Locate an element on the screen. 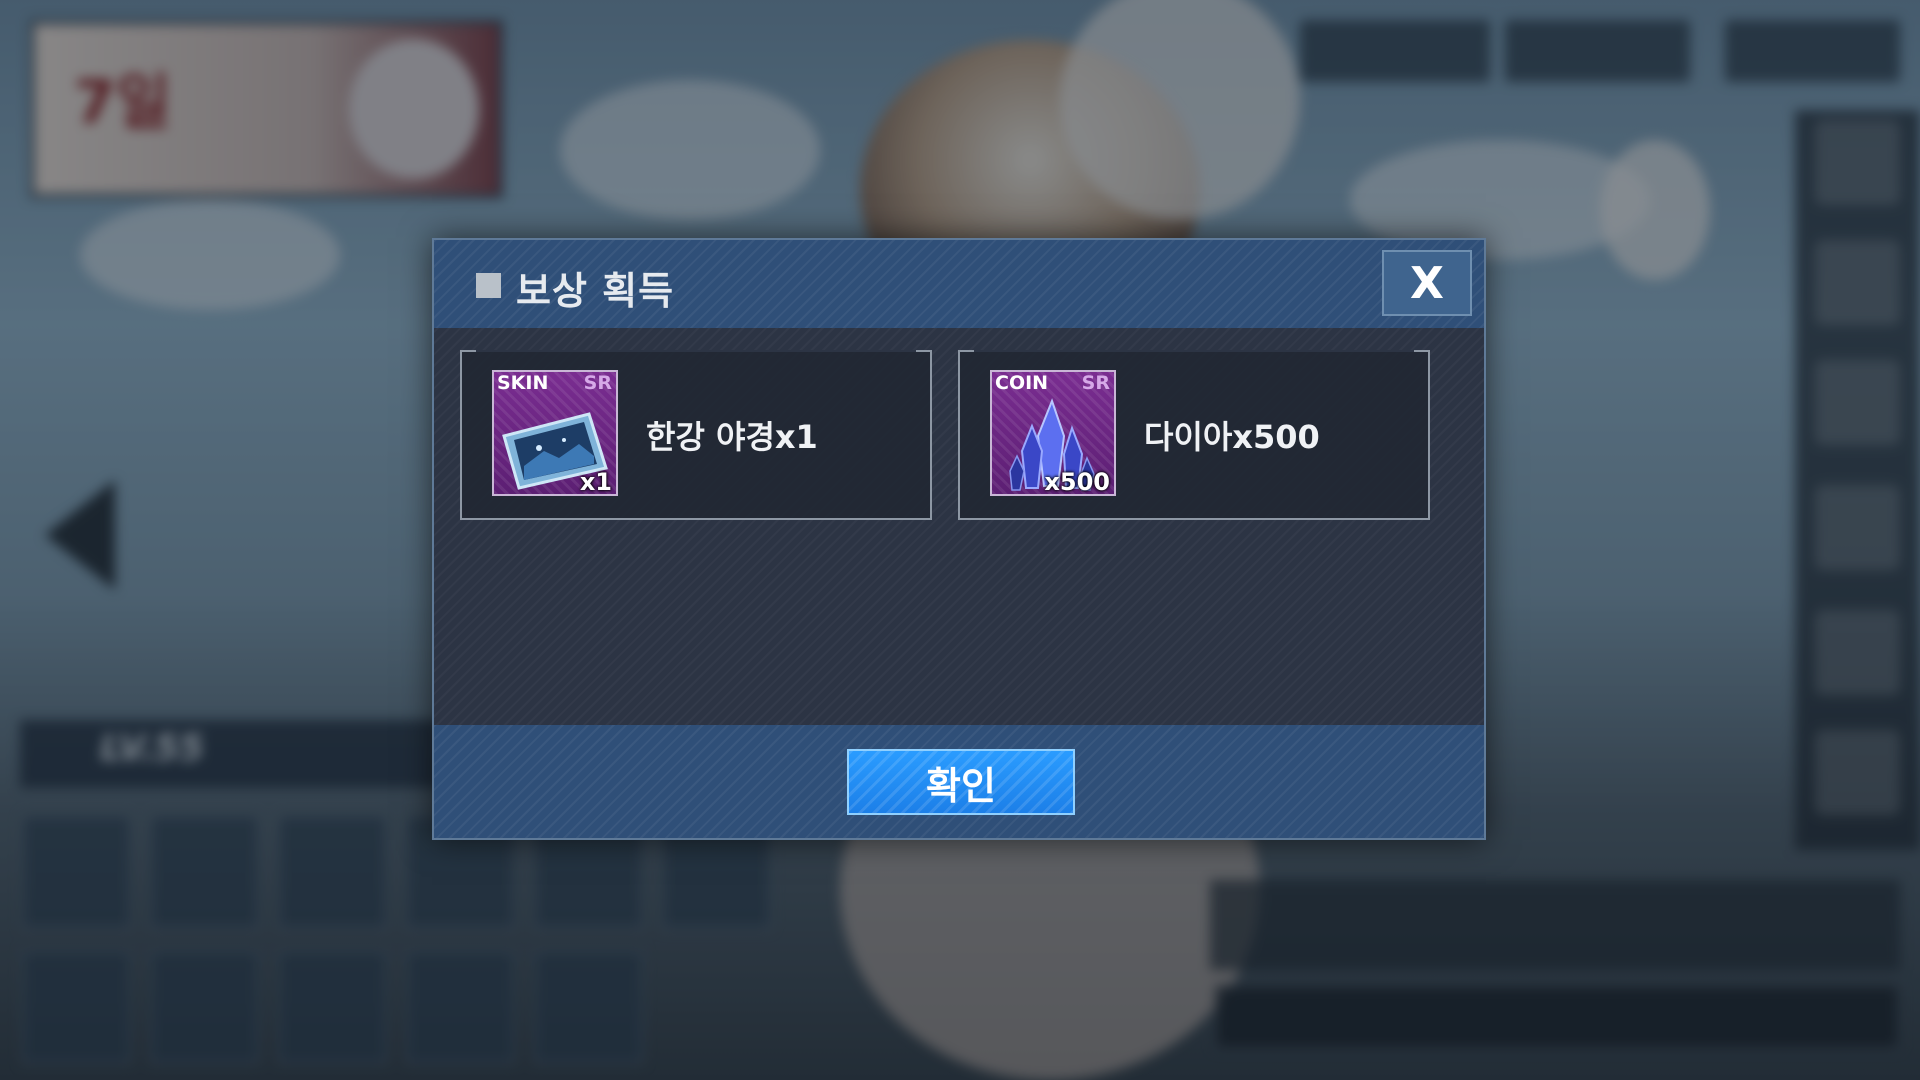 The image size is (1920, 1080). reward-card: COIN SR x500 다이아x500 is located at coordinates (1194, 435).